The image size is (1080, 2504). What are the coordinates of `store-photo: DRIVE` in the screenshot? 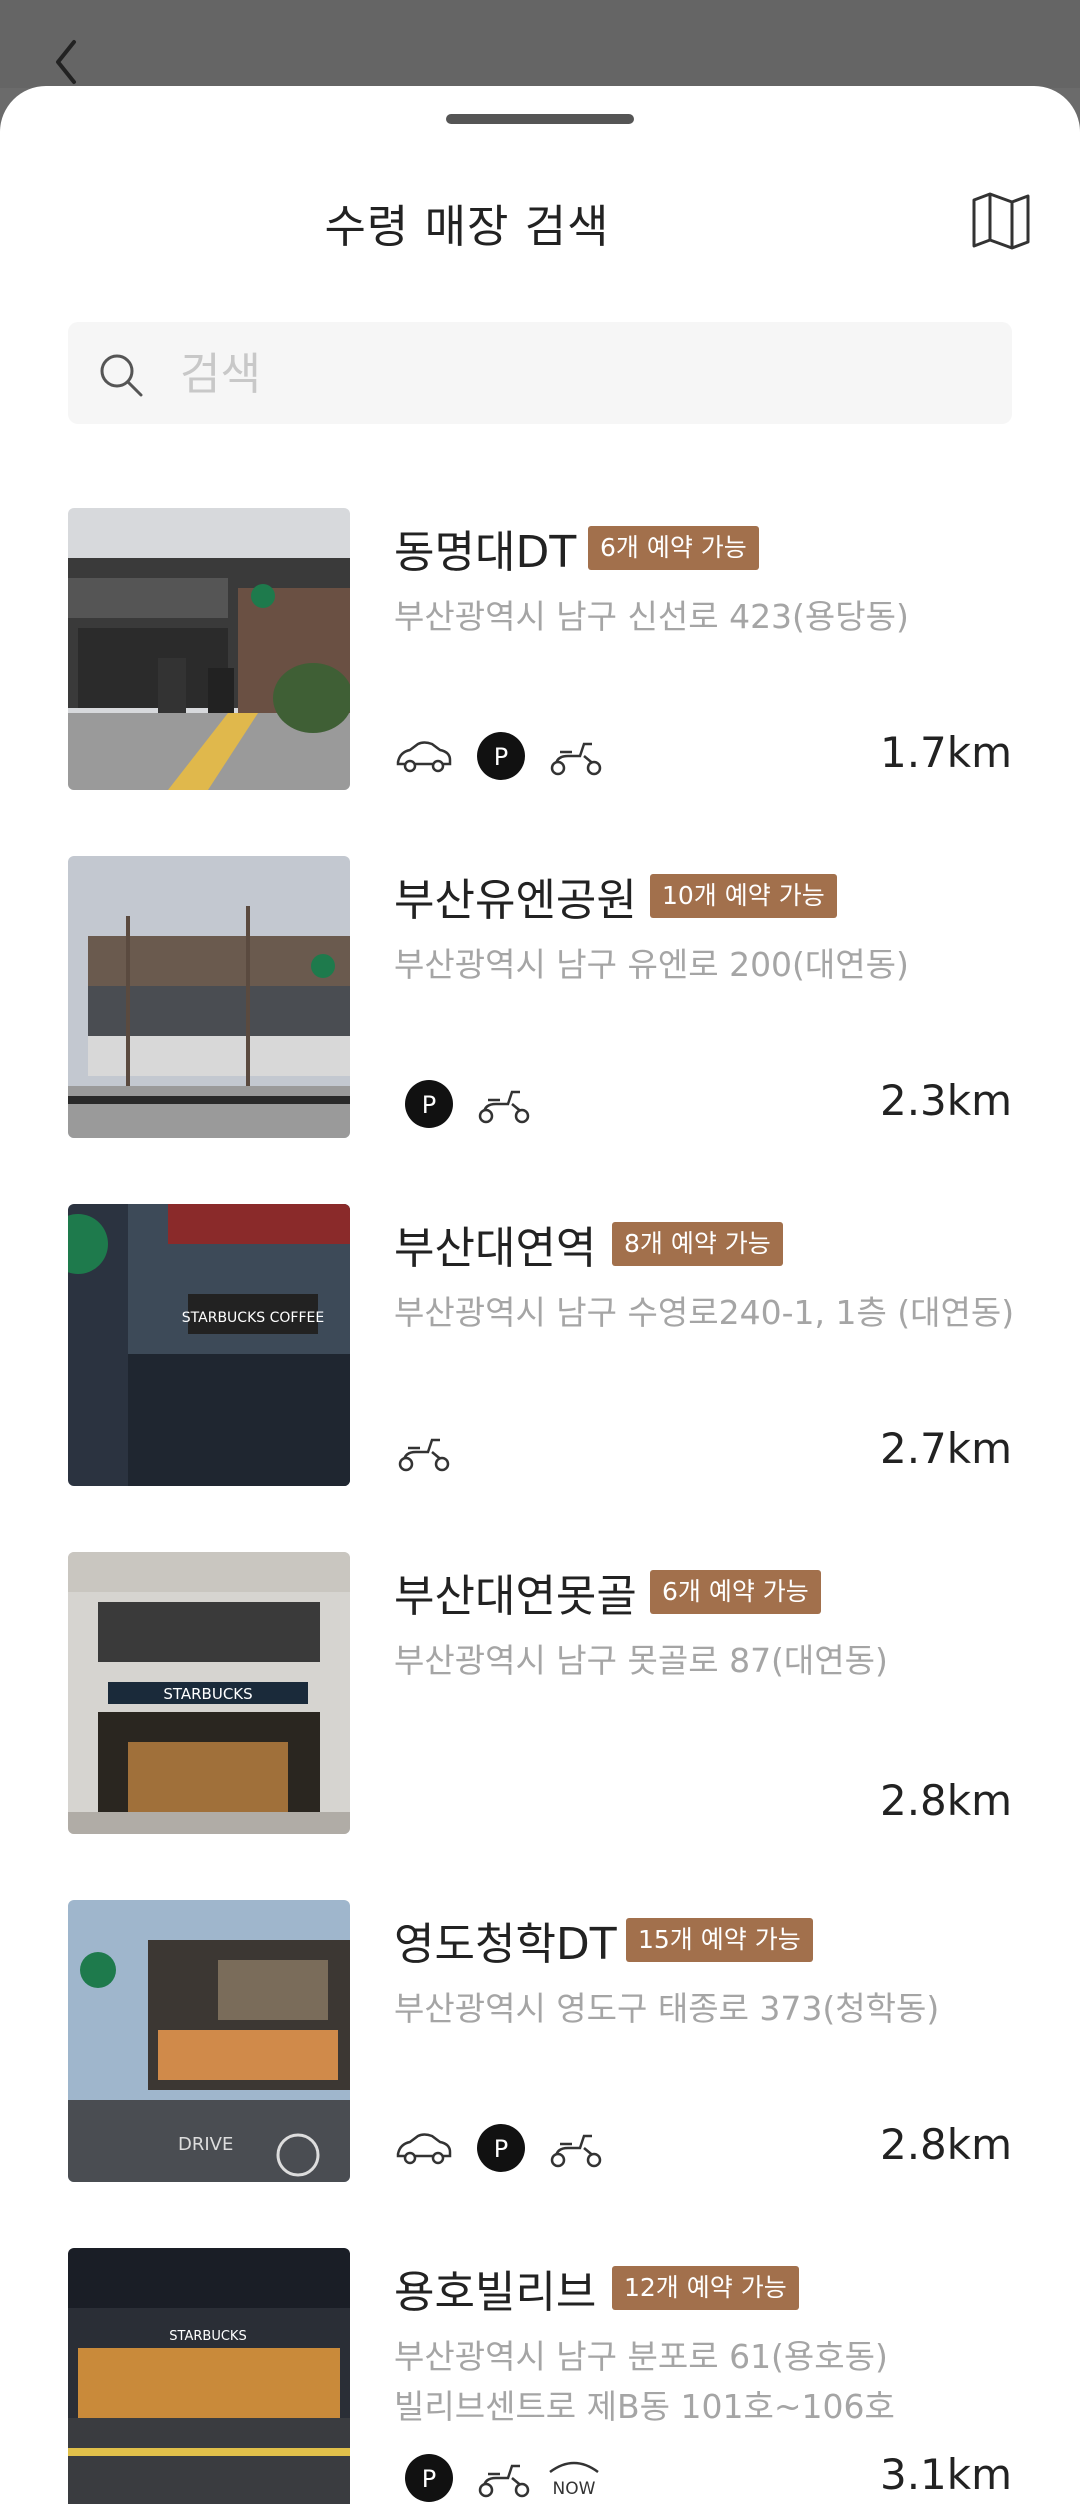 It's located at (209, 2041).